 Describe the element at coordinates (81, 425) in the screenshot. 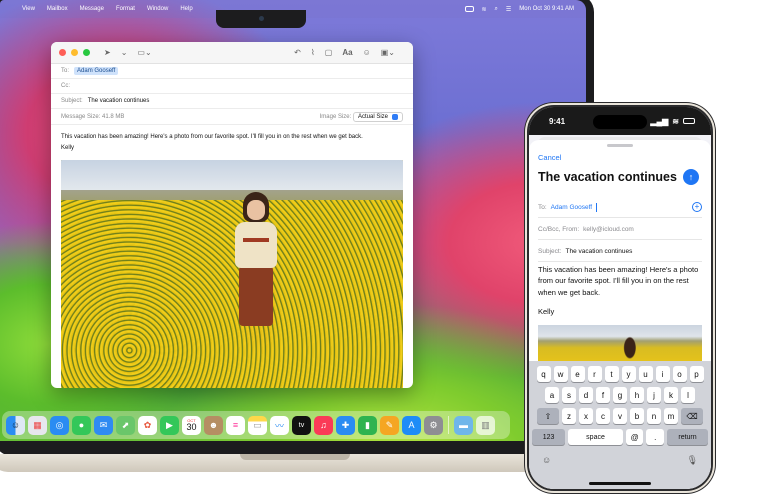

I see `messages-icon: ●` at that location.